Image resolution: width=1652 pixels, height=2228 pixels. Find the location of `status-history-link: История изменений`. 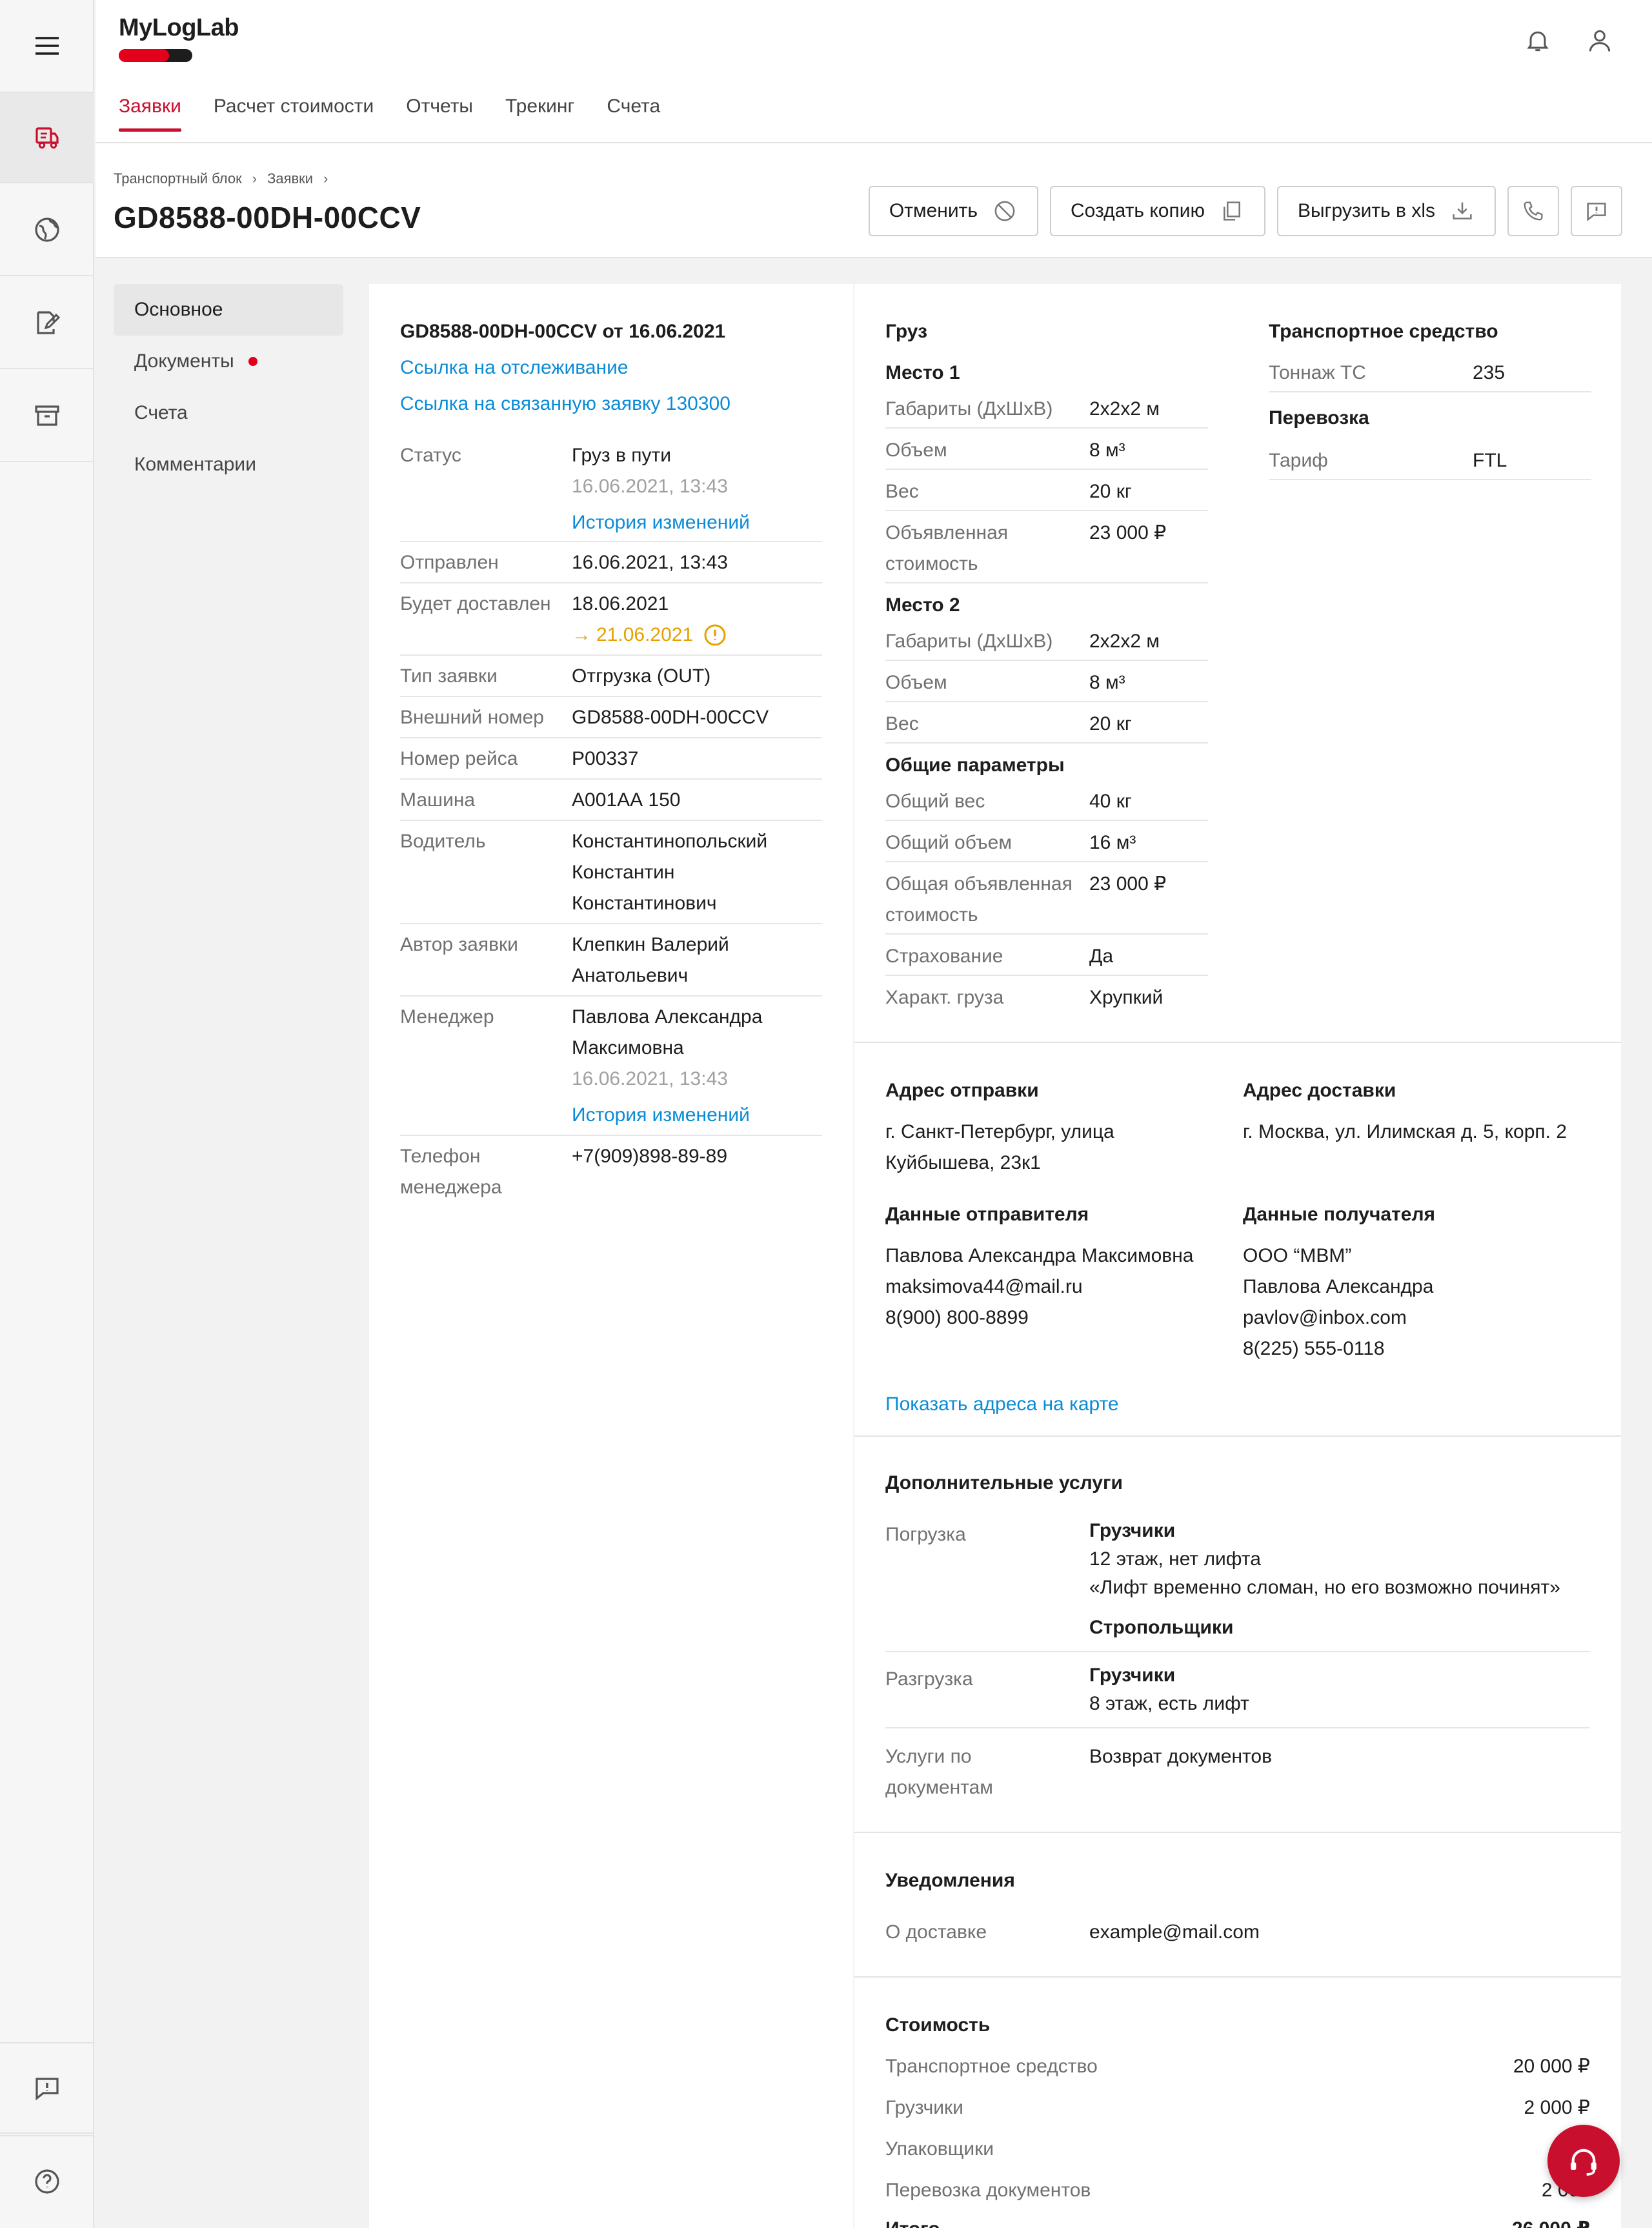

status-history-link: История изменений is located at coordinates (661, 522).